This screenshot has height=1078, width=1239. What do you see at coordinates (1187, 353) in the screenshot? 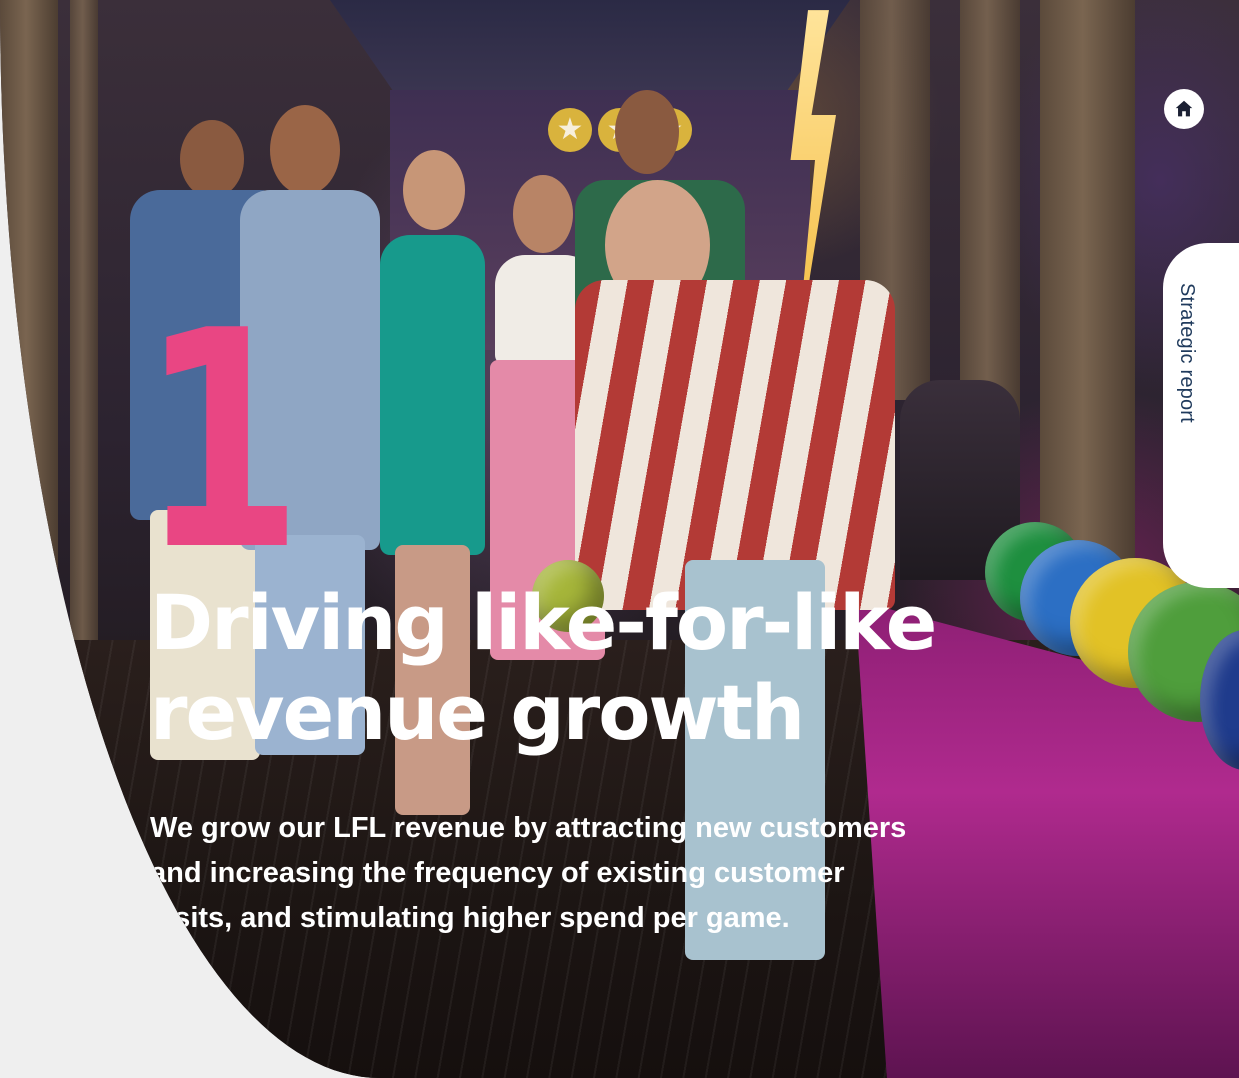
I see `side-tab-label: Strategic report` at bounding box center [1187, 353].